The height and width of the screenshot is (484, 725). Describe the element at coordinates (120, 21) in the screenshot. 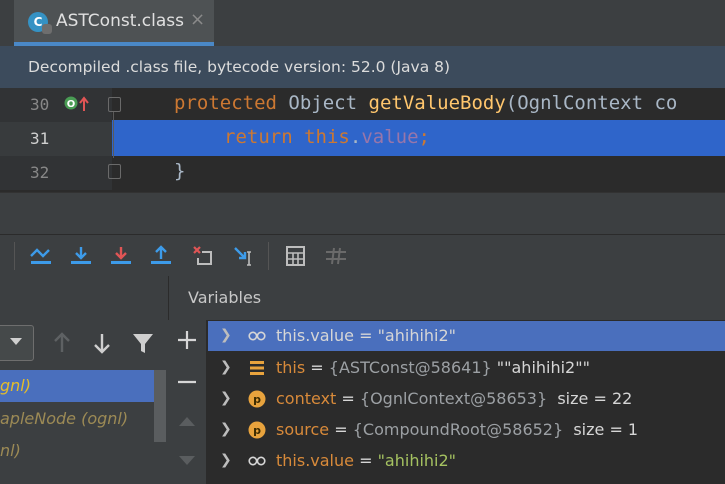

I see `tab-label: ASTConst.class` at that location.